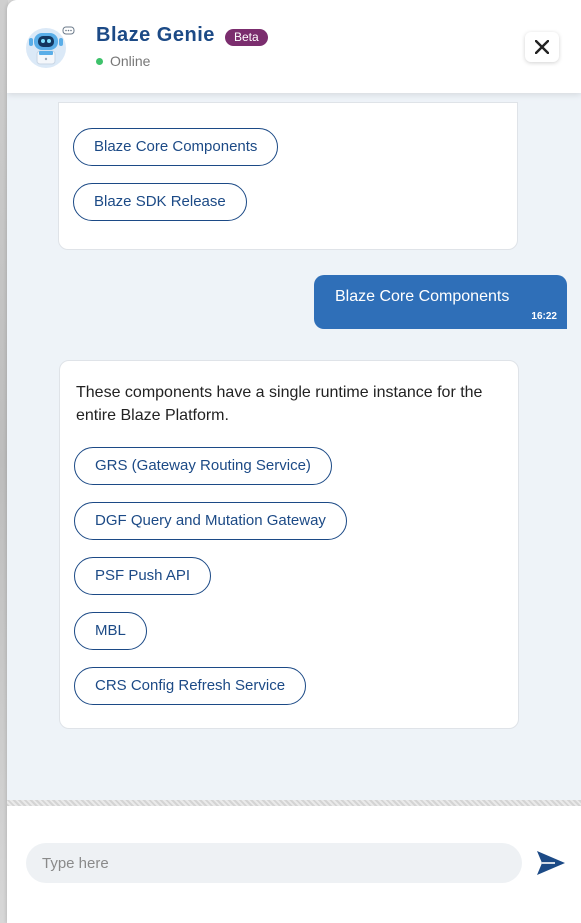 This screenshot has height=923, width=581. Describe the element at coordinates (143, 576) in the screenshot. I see `option-psf: PSF Push API` at that location.